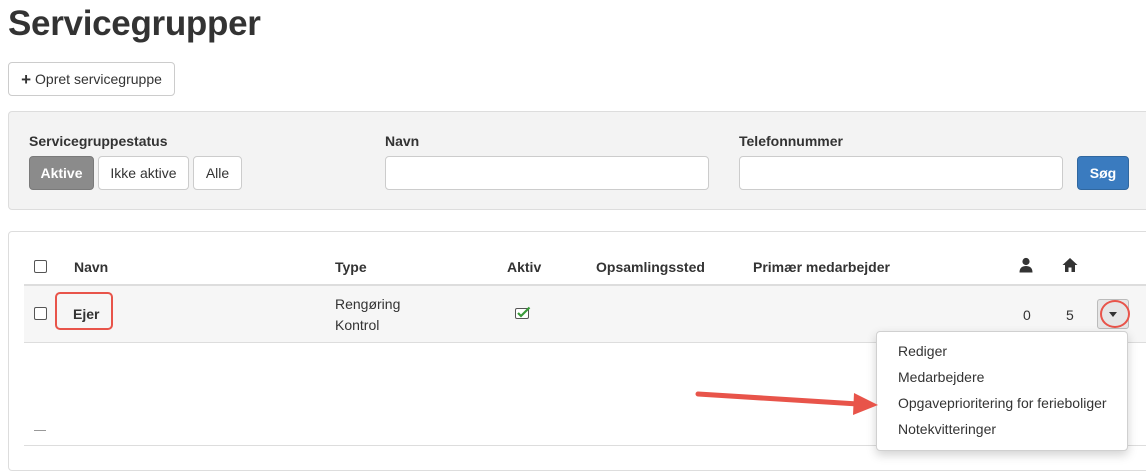 This screenshot has width=1146, height=471. Describe the element at coordinates (91, 267) in the screenshot. I see `column-header-name: Navn` at that location.